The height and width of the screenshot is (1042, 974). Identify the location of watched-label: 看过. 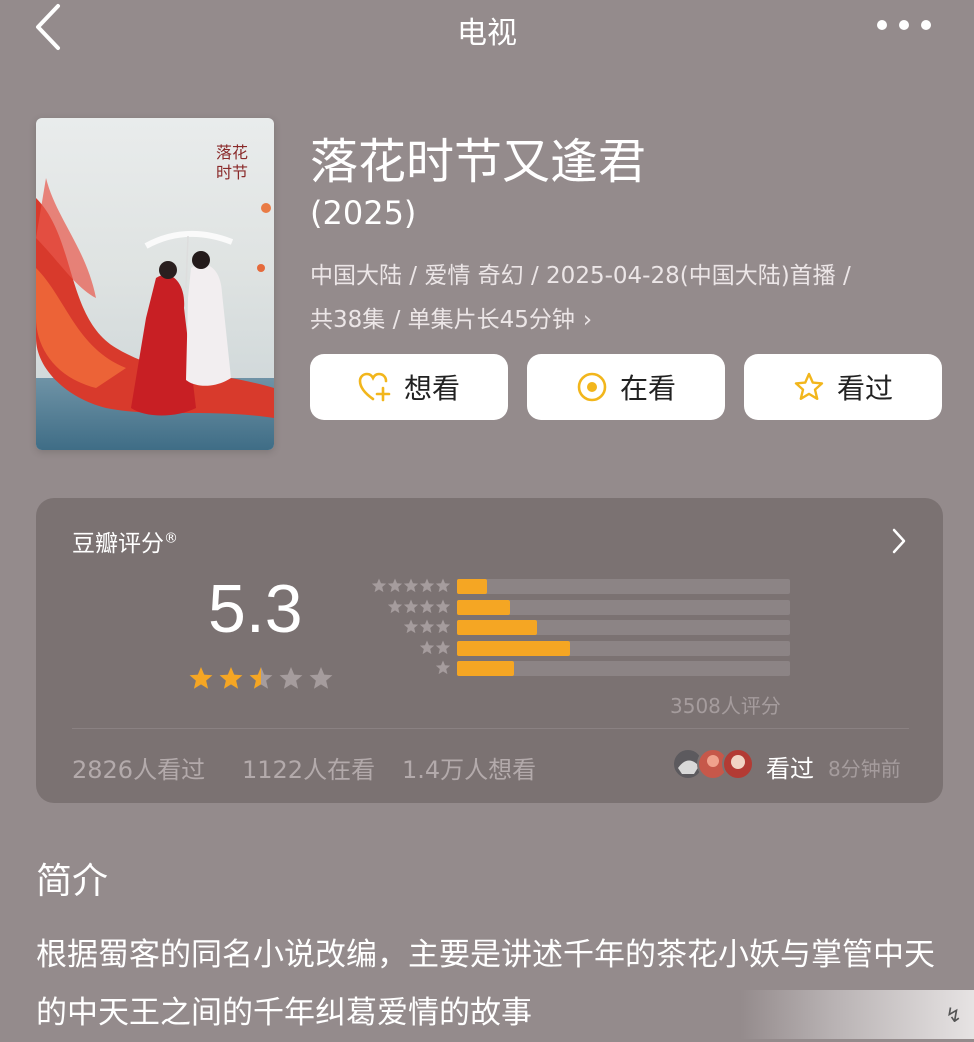
(864, 388).